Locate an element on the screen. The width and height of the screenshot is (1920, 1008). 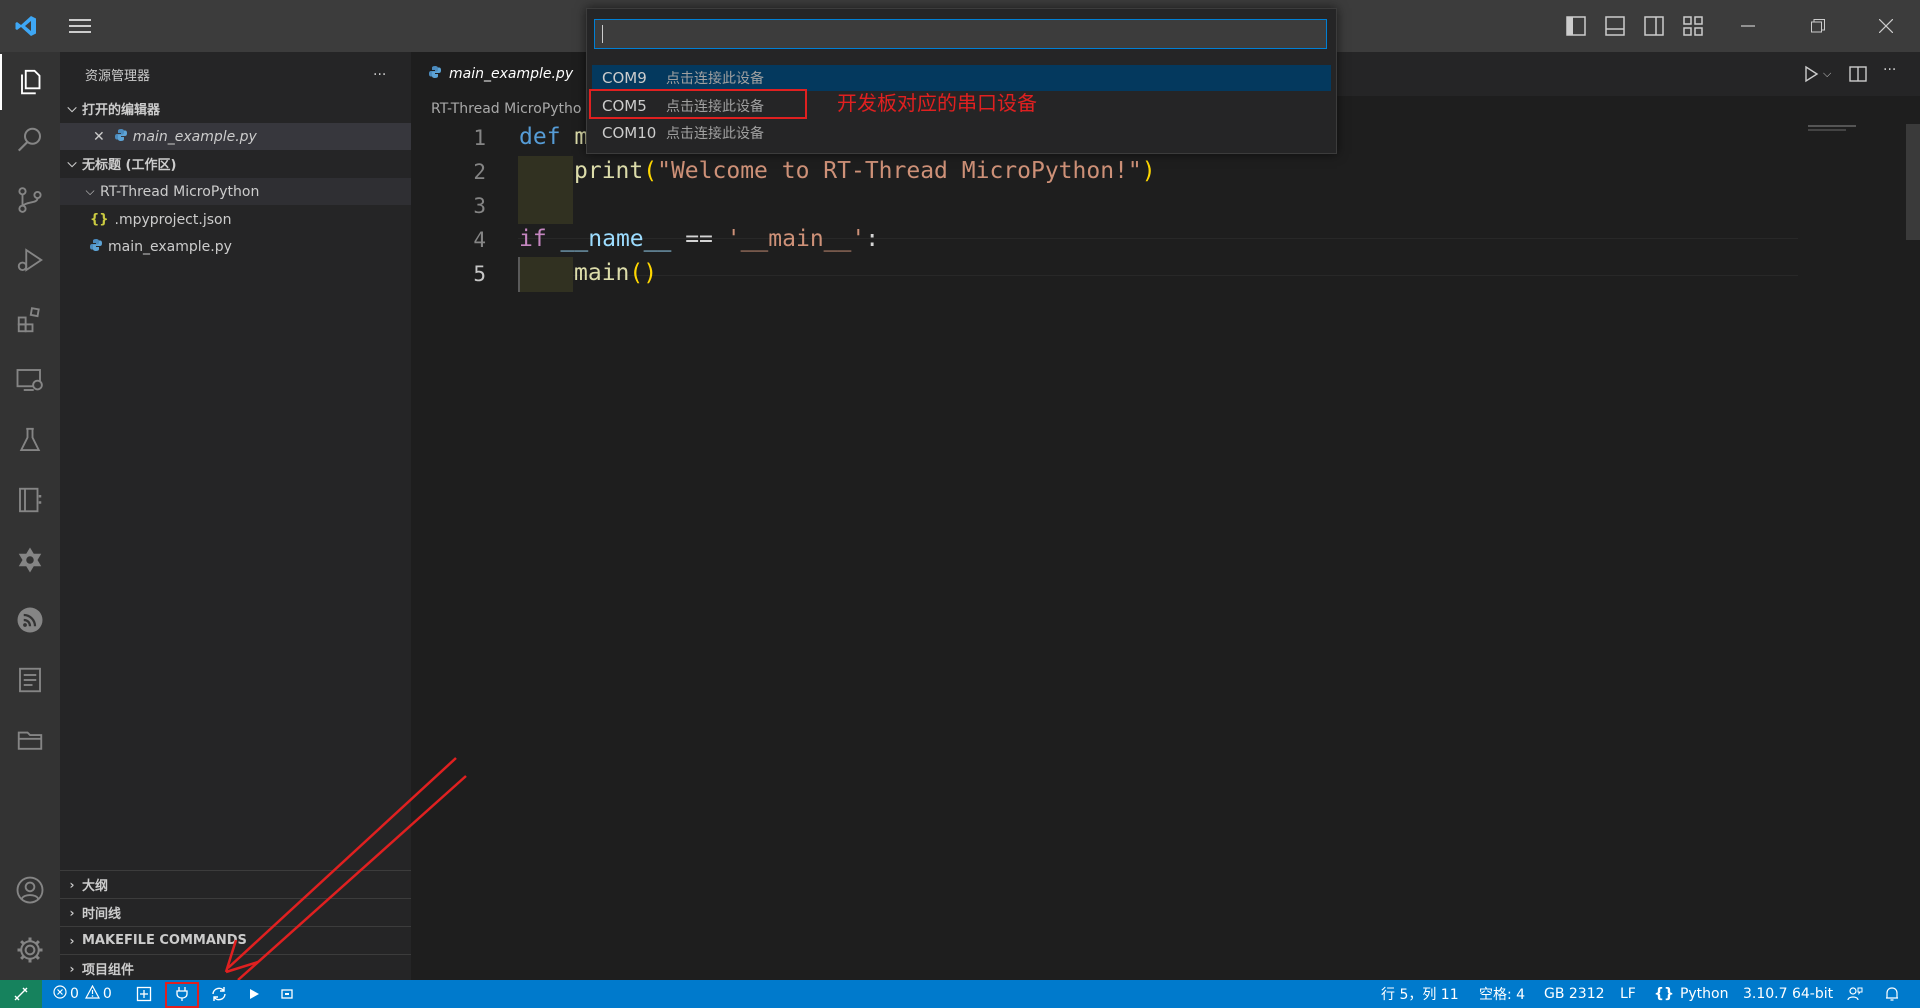
toggle-panel-icon is located at coordinates (1615, 26).